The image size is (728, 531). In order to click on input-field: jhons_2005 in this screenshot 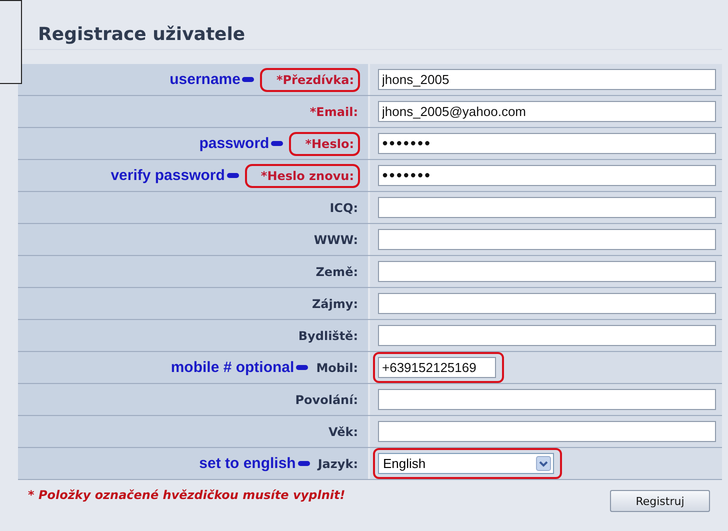, I will do `click(547, 79)`.